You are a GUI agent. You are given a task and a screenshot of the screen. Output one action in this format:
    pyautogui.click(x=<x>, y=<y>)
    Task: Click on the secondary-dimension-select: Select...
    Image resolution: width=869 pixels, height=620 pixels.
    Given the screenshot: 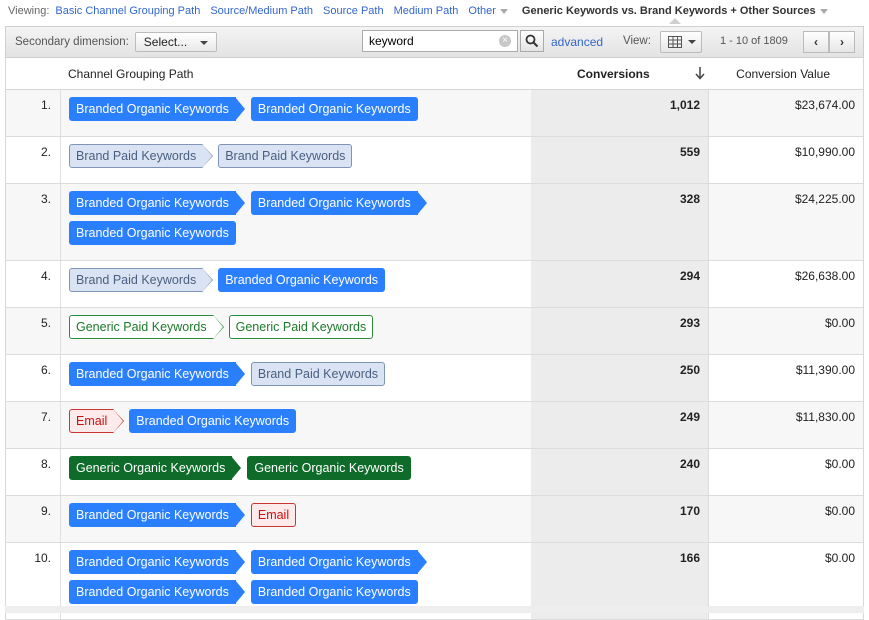 What is the action you would take?
    pyautogui.click(x=175, y=42)
    